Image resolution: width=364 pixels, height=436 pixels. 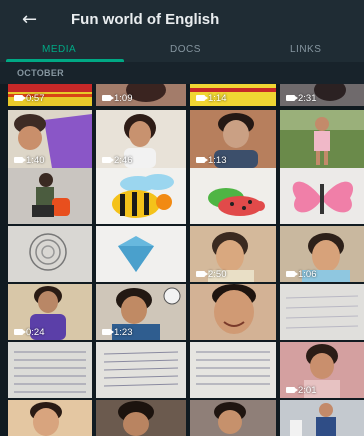 What do you see at coordinates (182, 73) in the screenshot?
I see `month-section-header: OCTOBER` at bounding box center [182, 73].